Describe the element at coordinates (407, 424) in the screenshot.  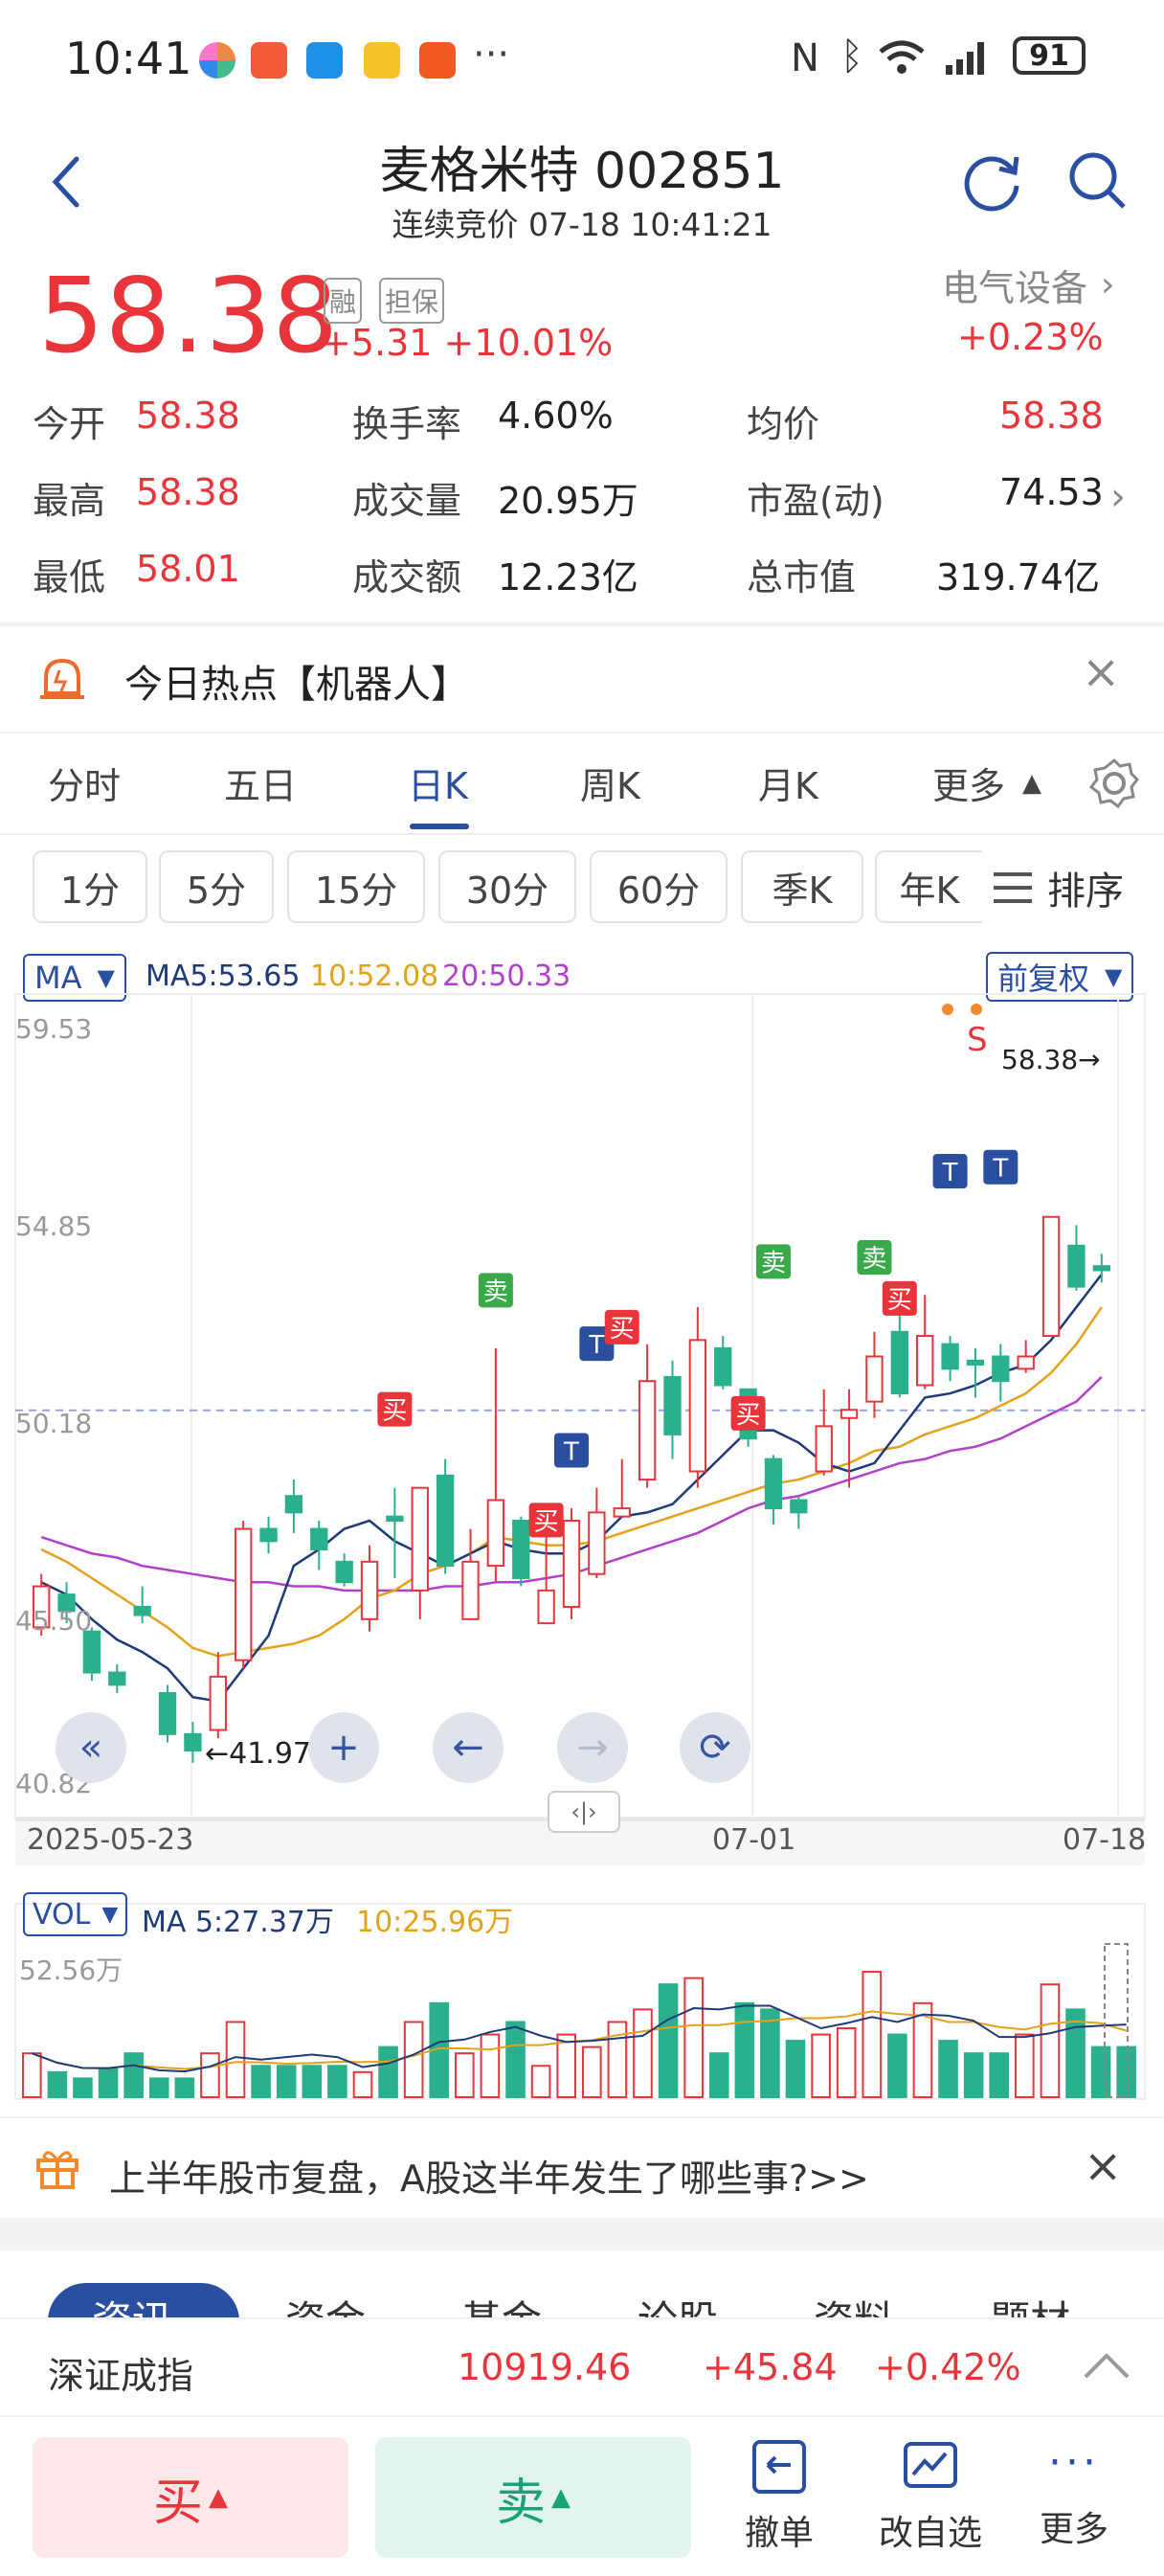
I see `stat-label: 换手率` at that location.